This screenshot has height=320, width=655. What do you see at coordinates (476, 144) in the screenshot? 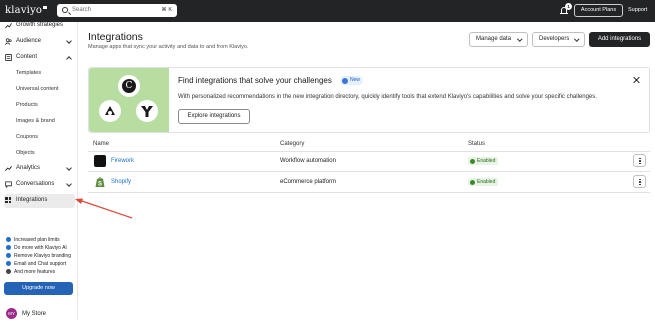
I see `column-header-status: Status` at bounding box center [476, 144].